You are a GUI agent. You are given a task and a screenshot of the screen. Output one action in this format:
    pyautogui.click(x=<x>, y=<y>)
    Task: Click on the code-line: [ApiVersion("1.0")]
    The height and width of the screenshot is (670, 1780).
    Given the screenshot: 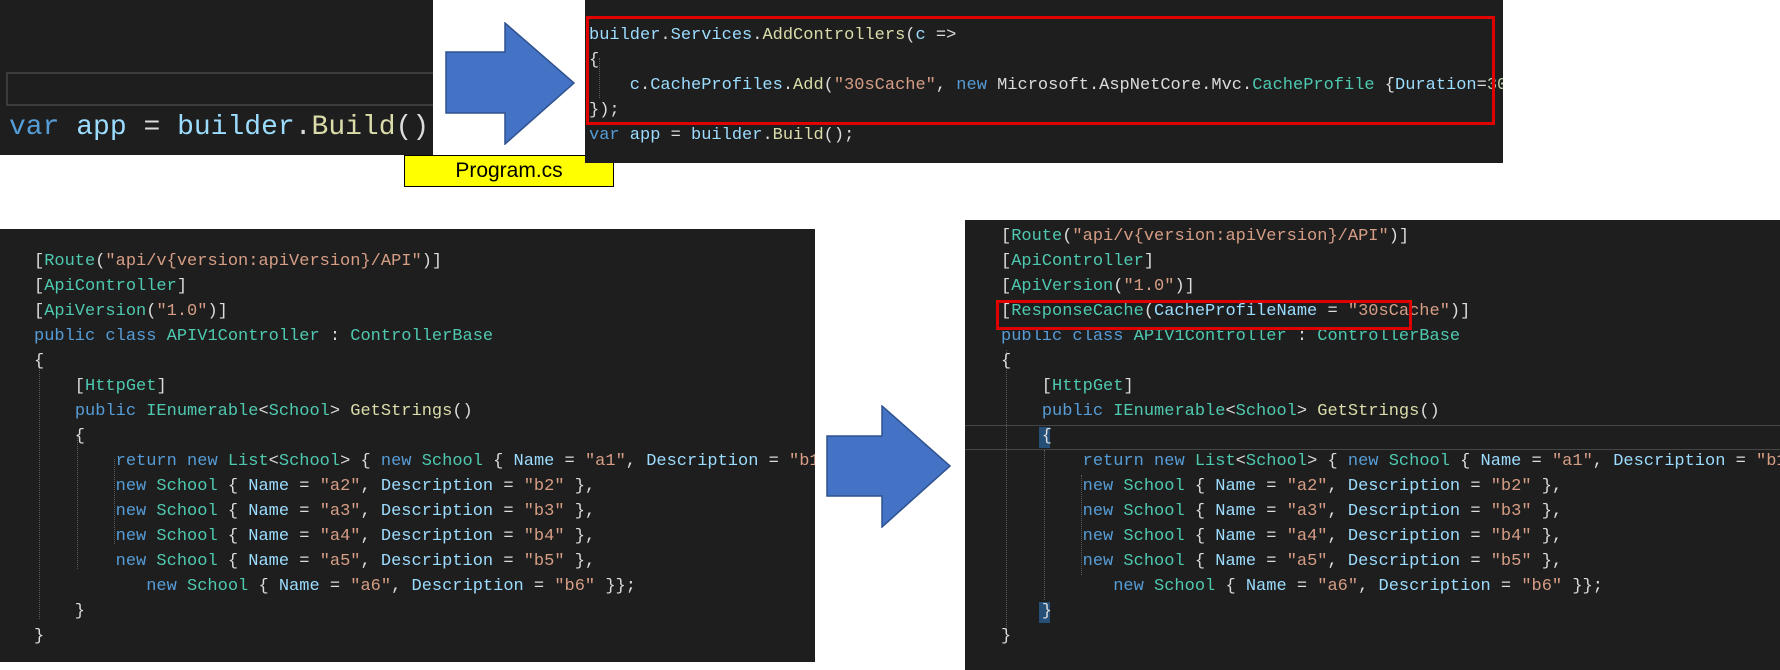 What is the action you would take?
    pyautogui.click(x=1390, y=286)
    